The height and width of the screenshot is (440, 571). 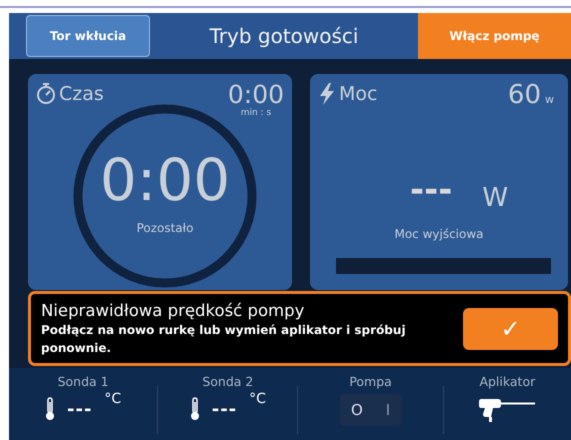 What do you see at coordinates (439, 234) in the screenshot?
I see `output-label: Moc wyjściowa` at bounding box center [439, 234].